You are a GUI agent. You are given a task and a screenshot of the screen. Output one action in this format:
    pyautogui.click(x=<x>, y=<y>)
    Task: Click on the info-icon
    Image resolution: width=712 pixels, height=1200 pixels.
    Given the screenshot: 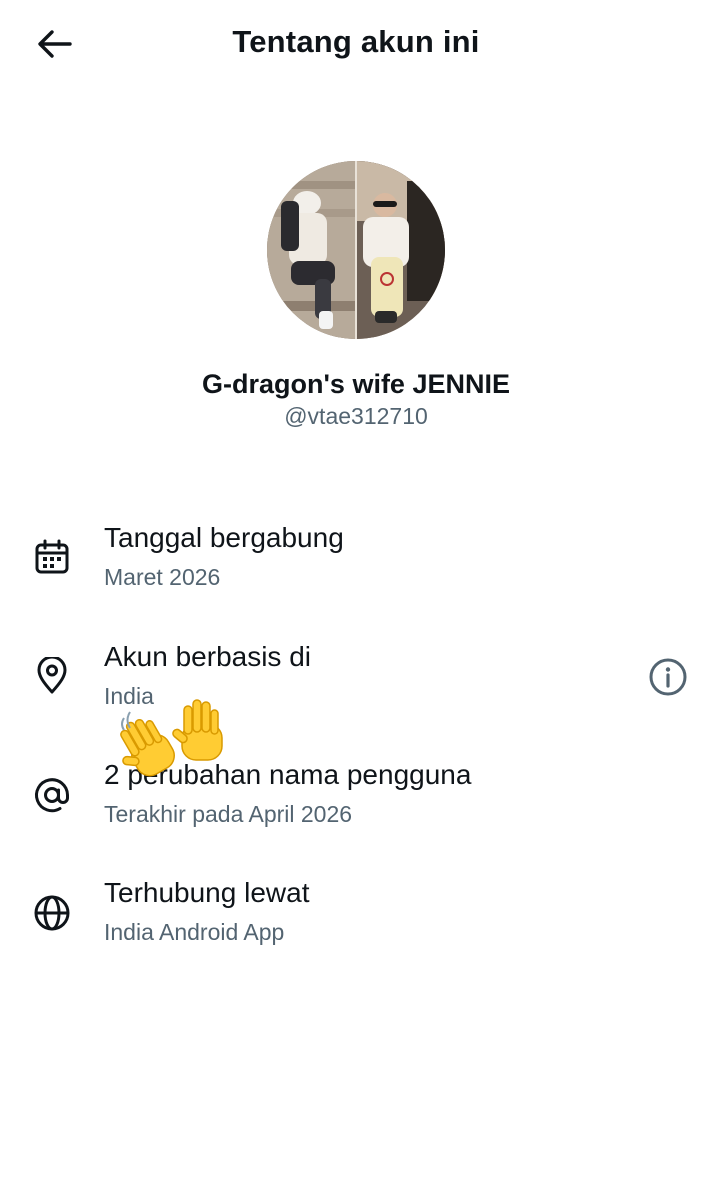 What is the action you would take?
    pyautogui.click(x=668, y=677)
    